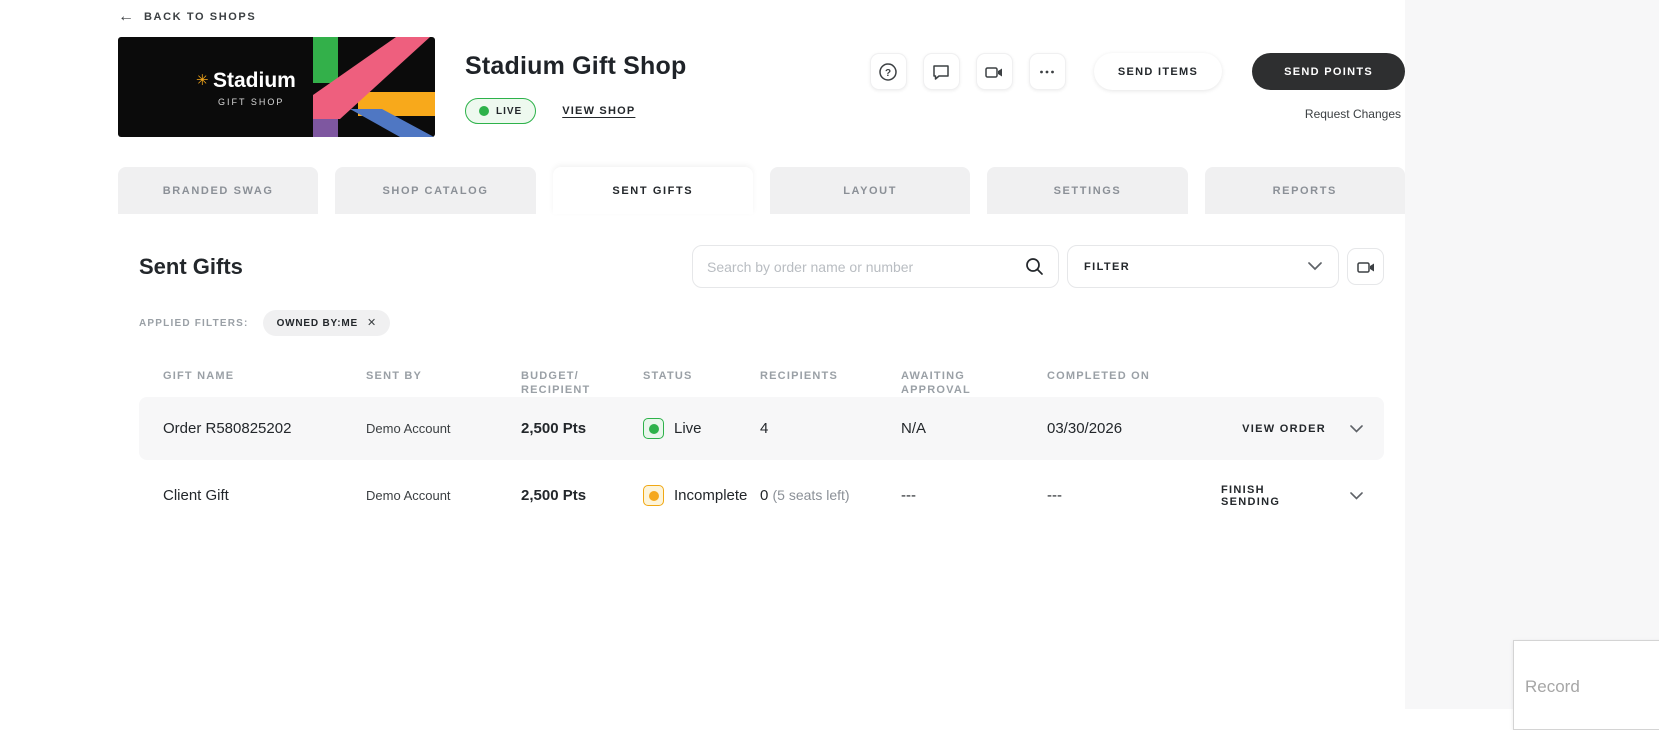 This screenshot has width=1659, height=730. Describe the element at coordinates (435, 190) in the screenshot. I see `tab-shop-catalog: SHOP CATALOG` at that location.